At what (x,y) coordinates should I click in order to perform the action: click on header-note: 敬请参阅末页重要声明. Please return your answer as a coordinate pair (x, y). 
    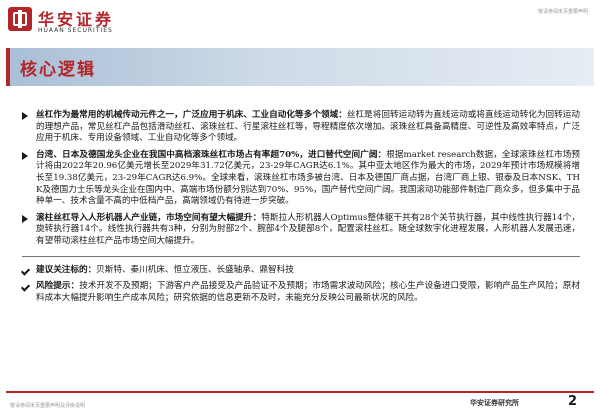
    Looking at the image, I should click on (562, 12).